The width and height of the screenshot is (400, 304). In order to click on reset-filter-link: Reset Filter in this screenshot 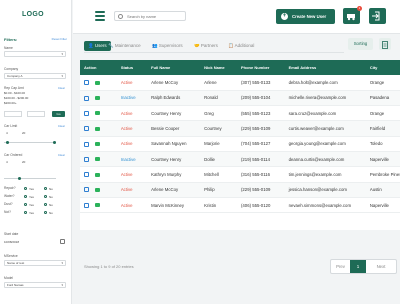, I will do `click(59, 39)`.